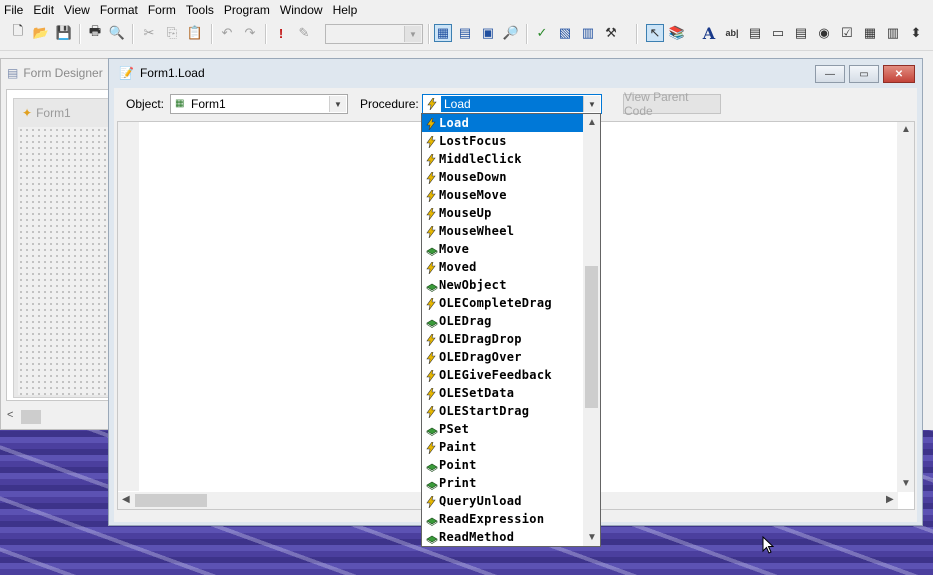  What do you see at coordinates (847, 33) in the screenshot?
I see `checkbox-icon: ☑` at bounding box center [847, 33].